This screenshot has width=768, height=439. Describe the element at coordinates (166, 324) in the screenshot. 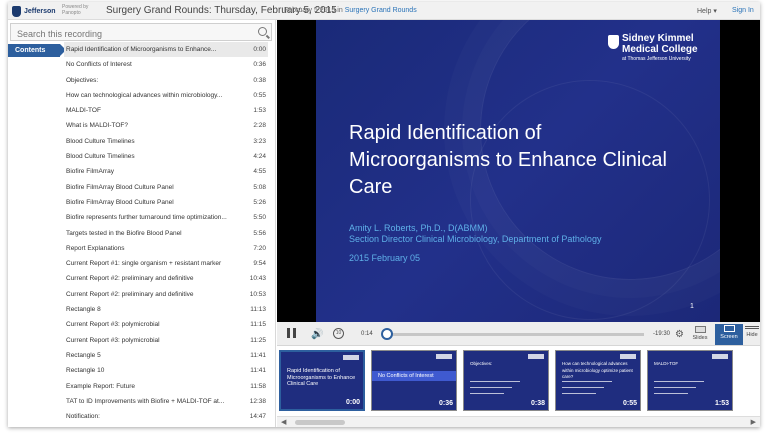

I see `toc-item: Current Report #3: polymicrobial 11:15` at that location.